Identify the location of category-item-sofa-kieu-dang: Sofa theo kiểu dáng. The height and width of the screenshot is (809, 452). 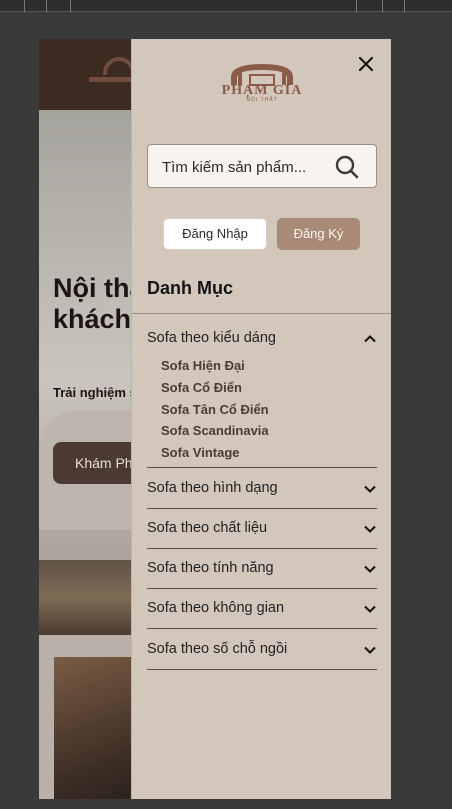
(262, 339).